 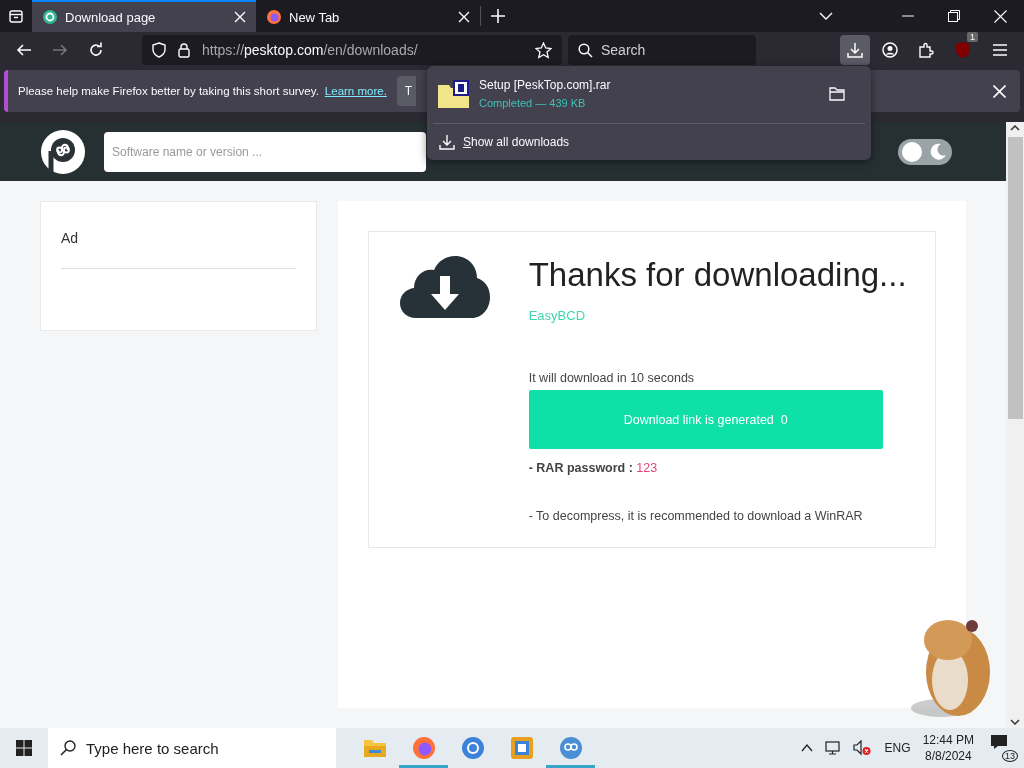 I want to click on browser-circle-icon, so click(x=472, y=748).